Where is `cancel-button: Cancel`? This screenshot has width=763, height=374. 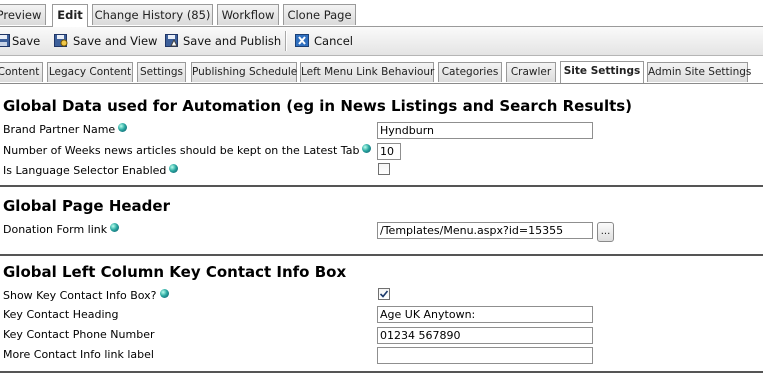 cancel-button: Cancel is located at coordinates (325, 41).